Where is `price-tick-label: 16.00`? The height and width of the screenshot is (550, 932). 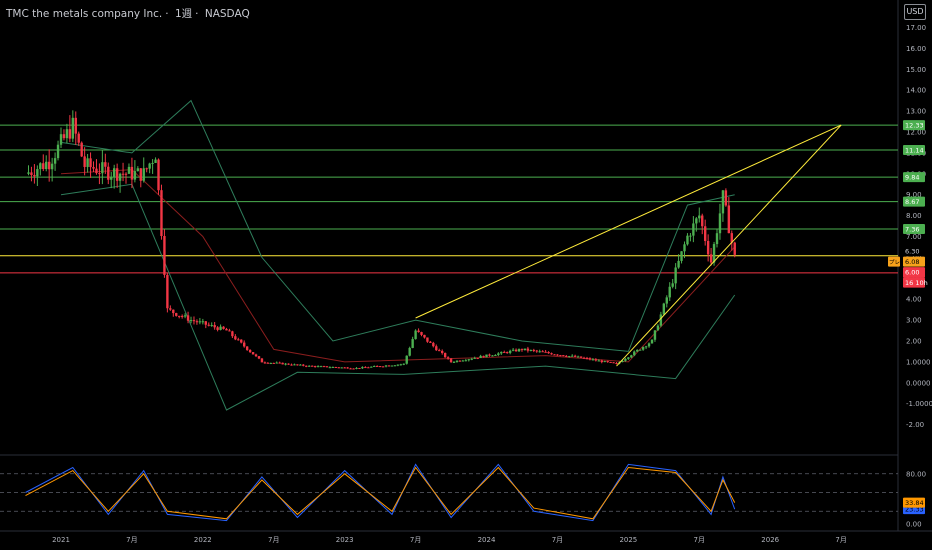
price-tick-label: 16.00 is located at coordinates (916, 49).